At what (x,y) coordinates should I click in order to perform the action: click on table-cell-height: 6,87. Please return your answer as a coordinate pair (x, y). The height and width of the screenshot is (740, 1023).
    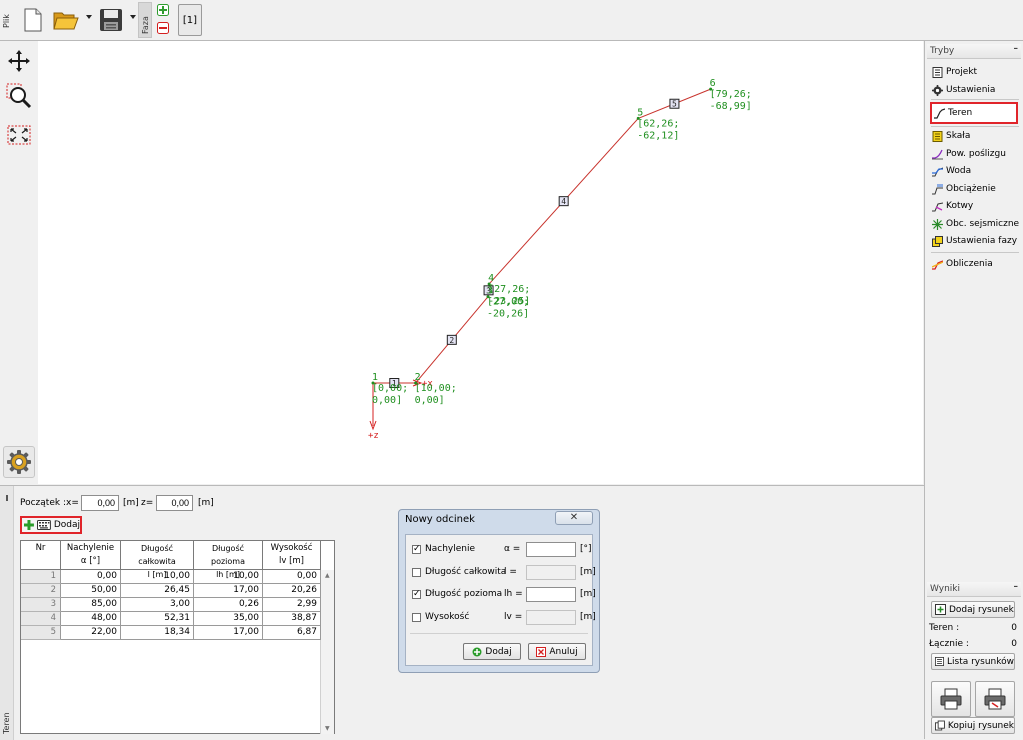
    Looking at the image, I should click on (292, 633).